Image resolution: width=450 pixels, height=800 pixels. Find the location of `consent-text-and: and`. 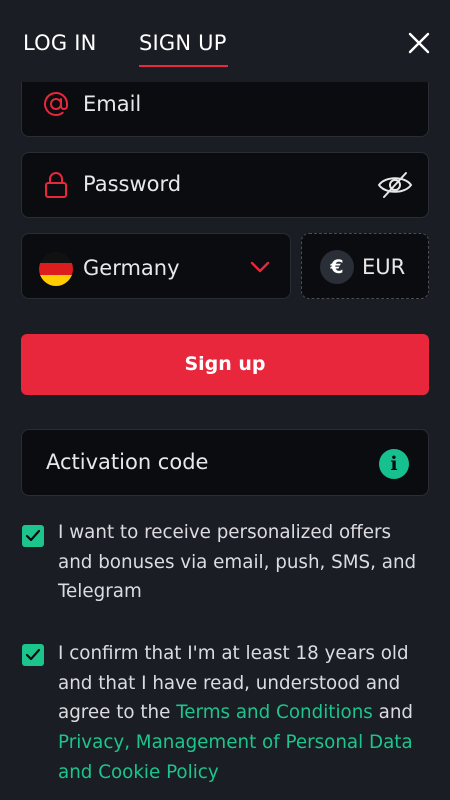

consent-text-and: and is located at coordinates (393, 713).